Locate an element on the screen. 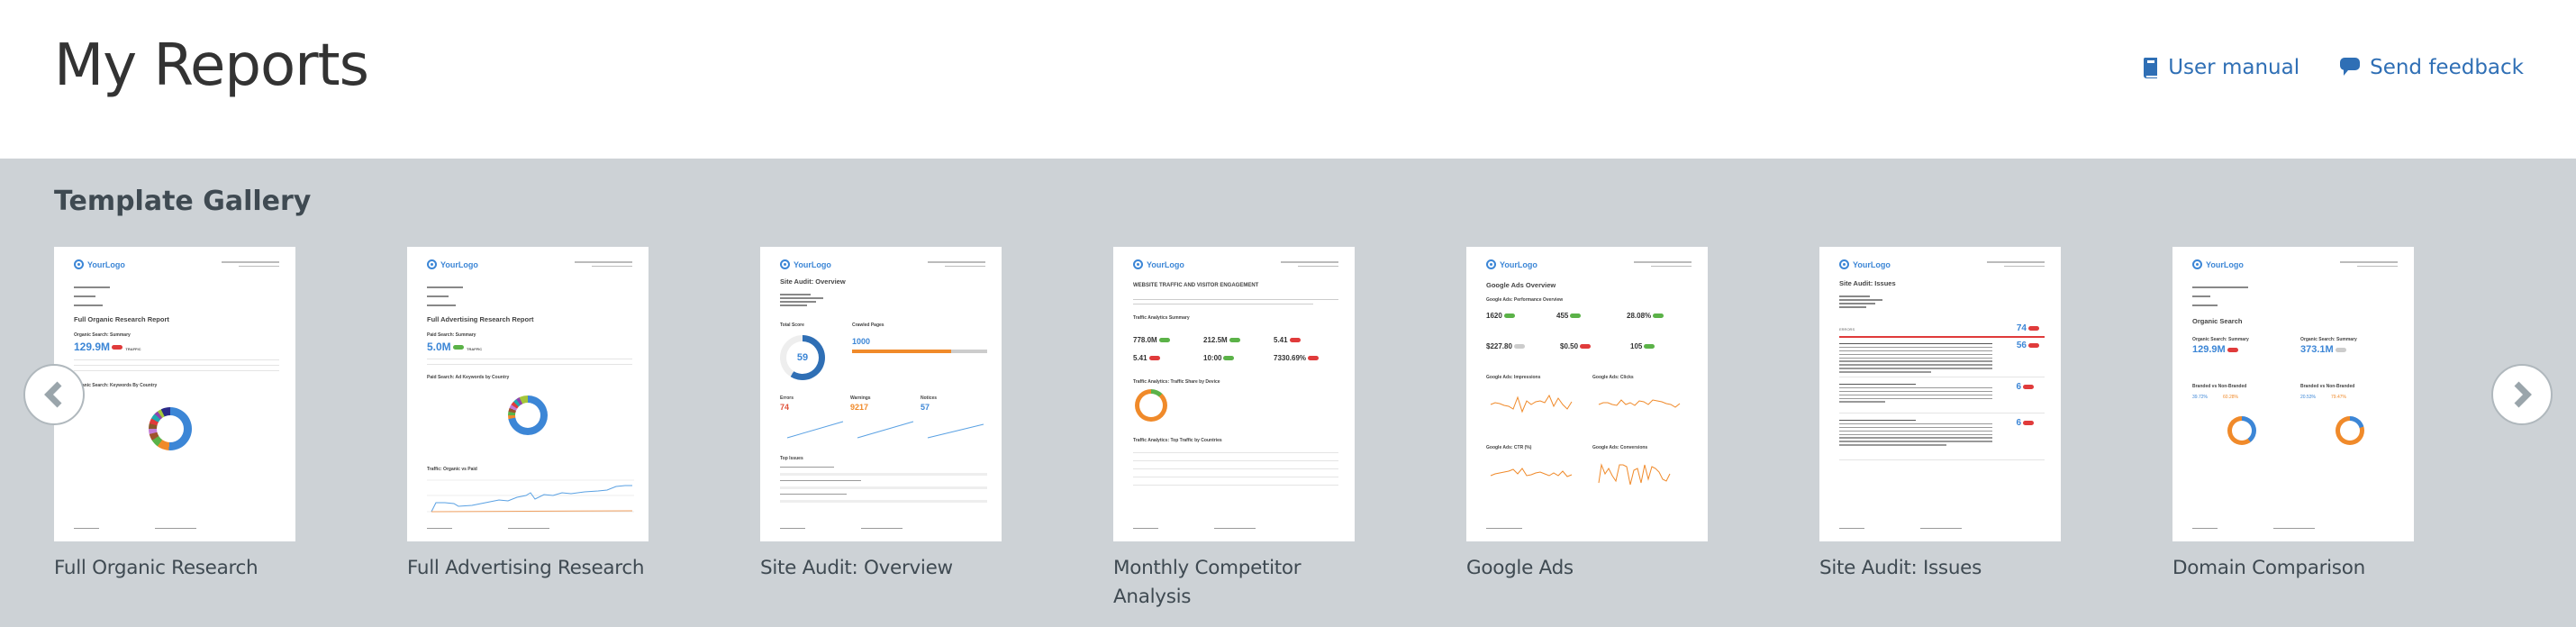 This screenshot has width=2576, height=627. send-feedback-label: Send feedback is located at coordinates (2447, 67).